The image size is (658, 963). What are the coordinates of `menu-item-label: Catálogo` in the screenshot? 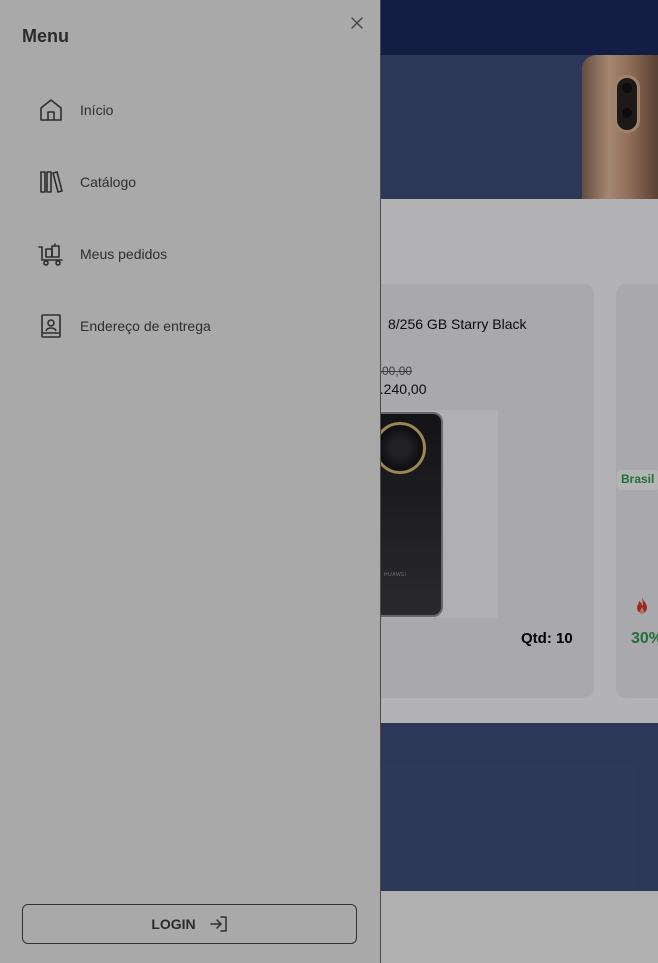 It's located at (108, 182).